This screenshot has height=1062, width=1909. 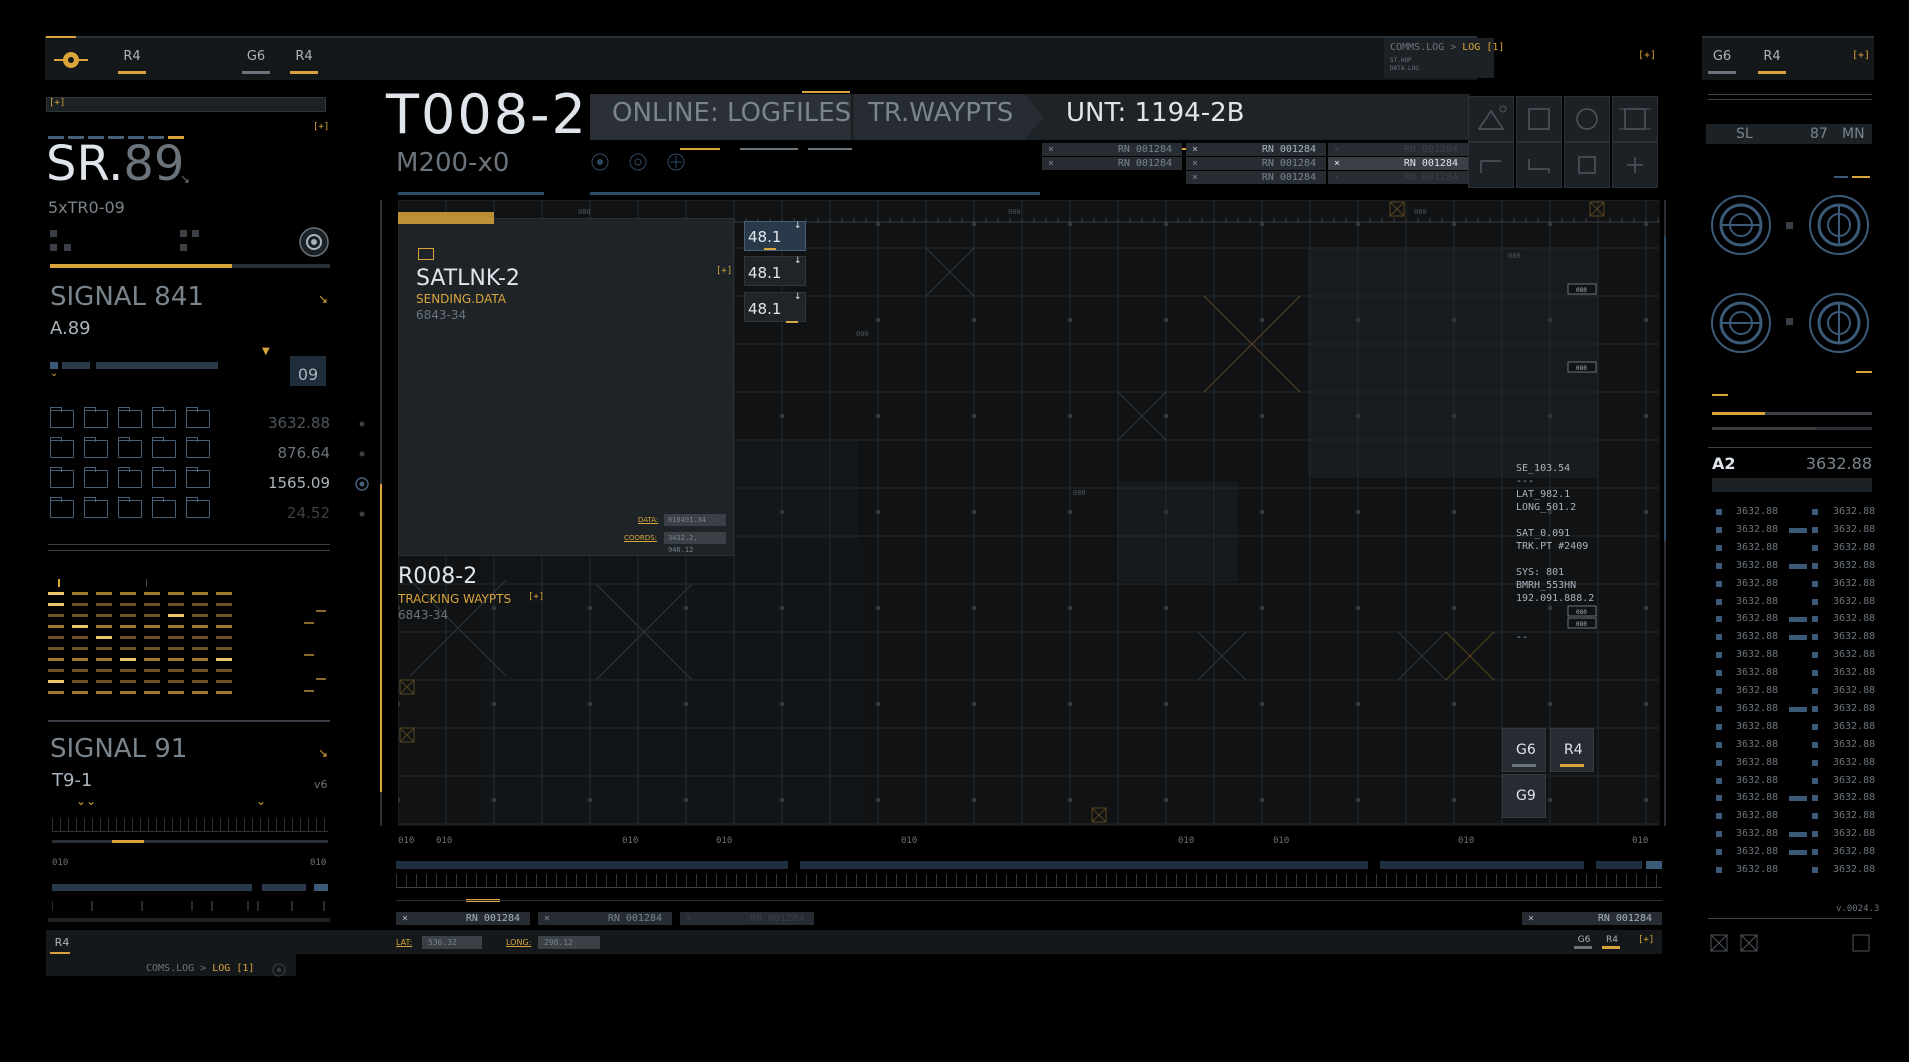 What do you see at coordinates (1790, 99) in the screenshot?
I see `right-divider` at bounding box center [1790, 99].